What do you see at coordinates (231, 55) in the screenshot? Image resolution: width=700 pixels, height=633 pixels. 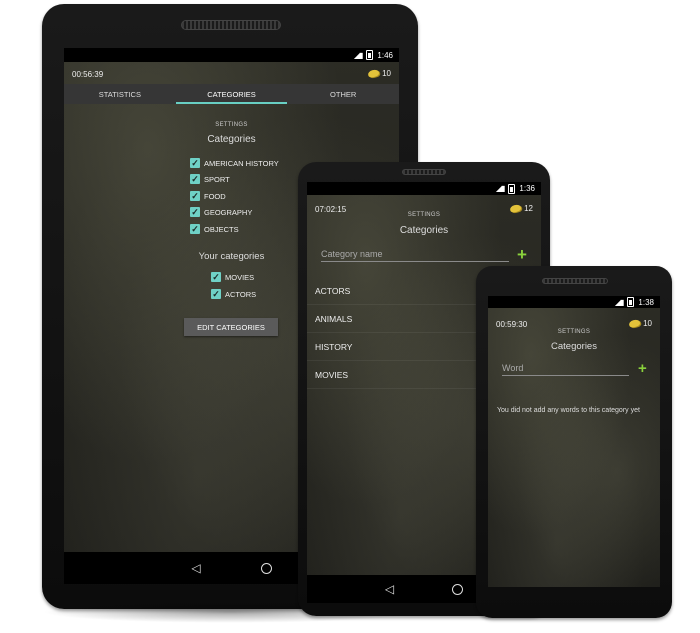 I see `tablet-status-bar: ◢▮ 1:46` at bounding box center [231, 55].